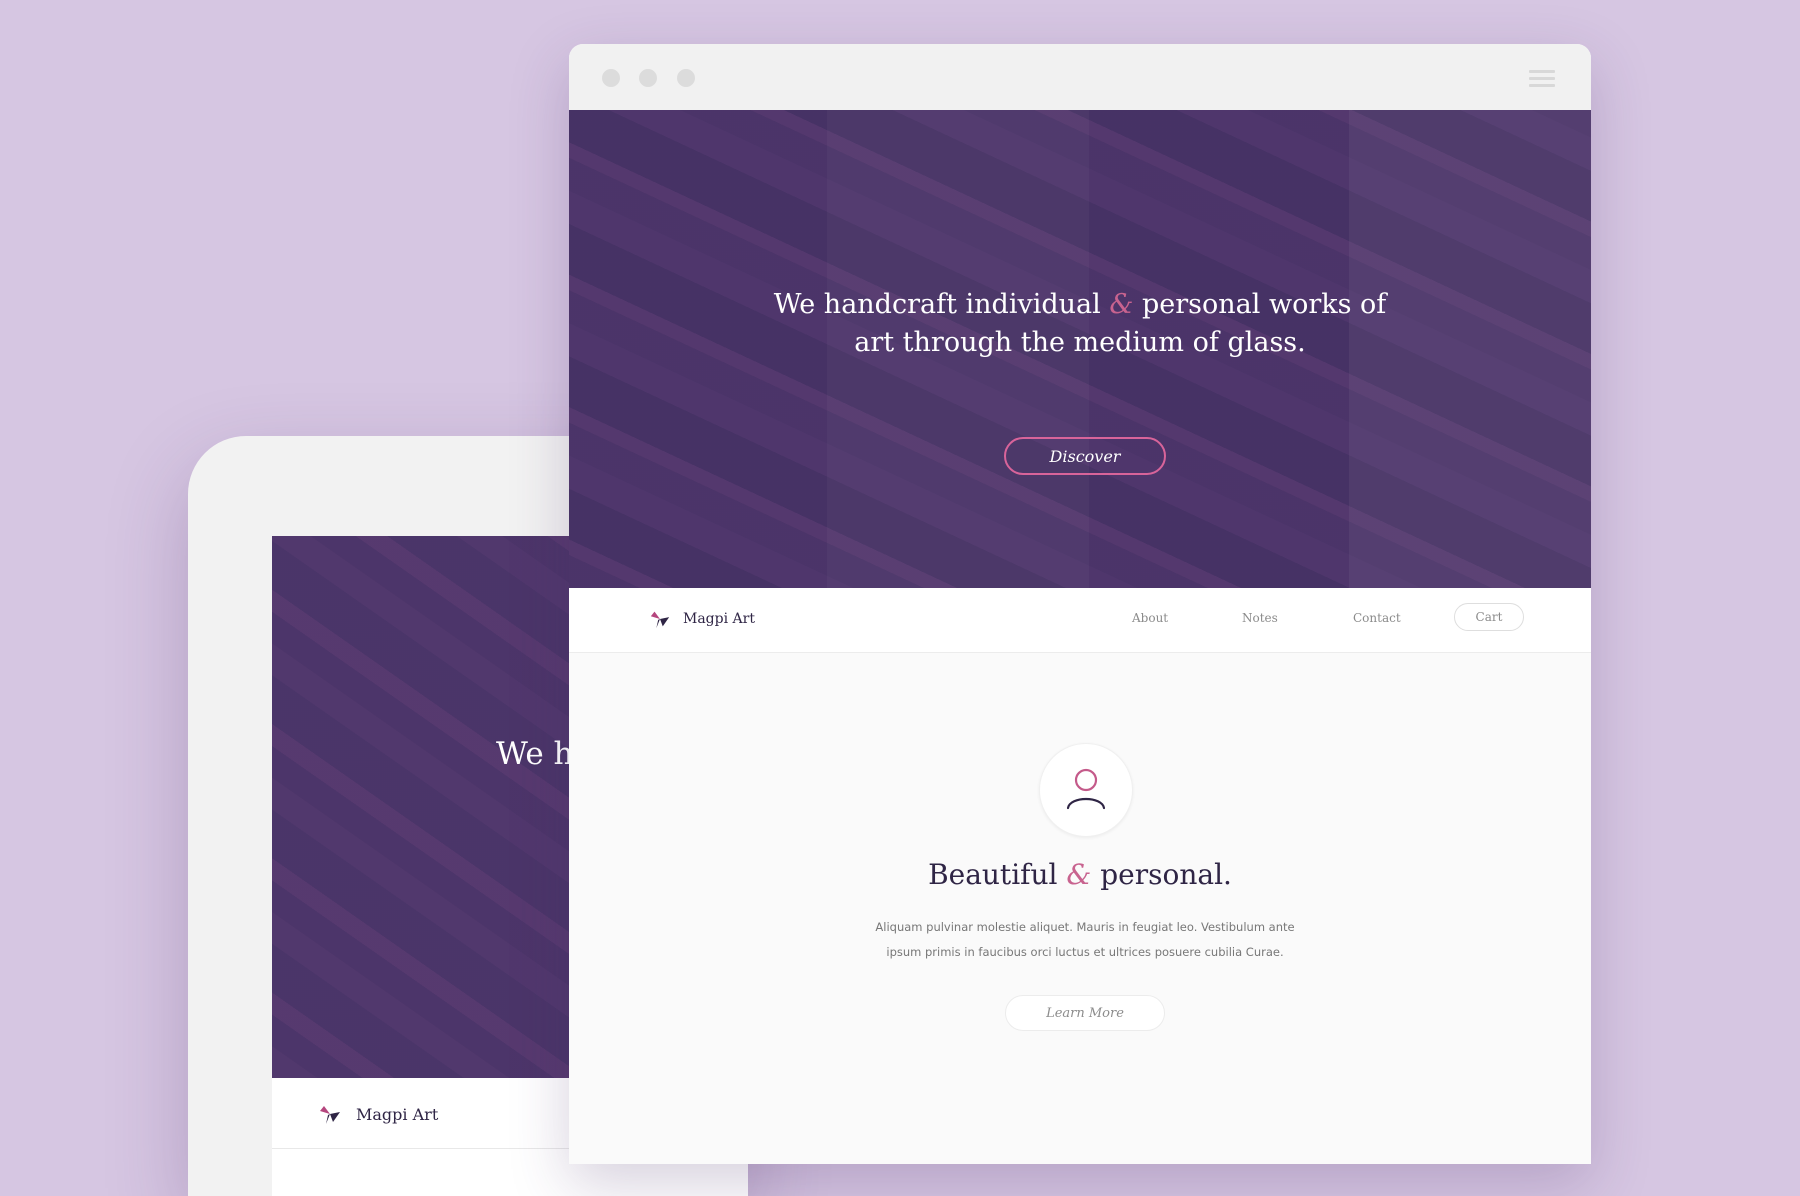  What do you see at coordinates (1085, 456) in the screenshot?
I see `discover-button: Discover` at bounding box center [1085, 456].